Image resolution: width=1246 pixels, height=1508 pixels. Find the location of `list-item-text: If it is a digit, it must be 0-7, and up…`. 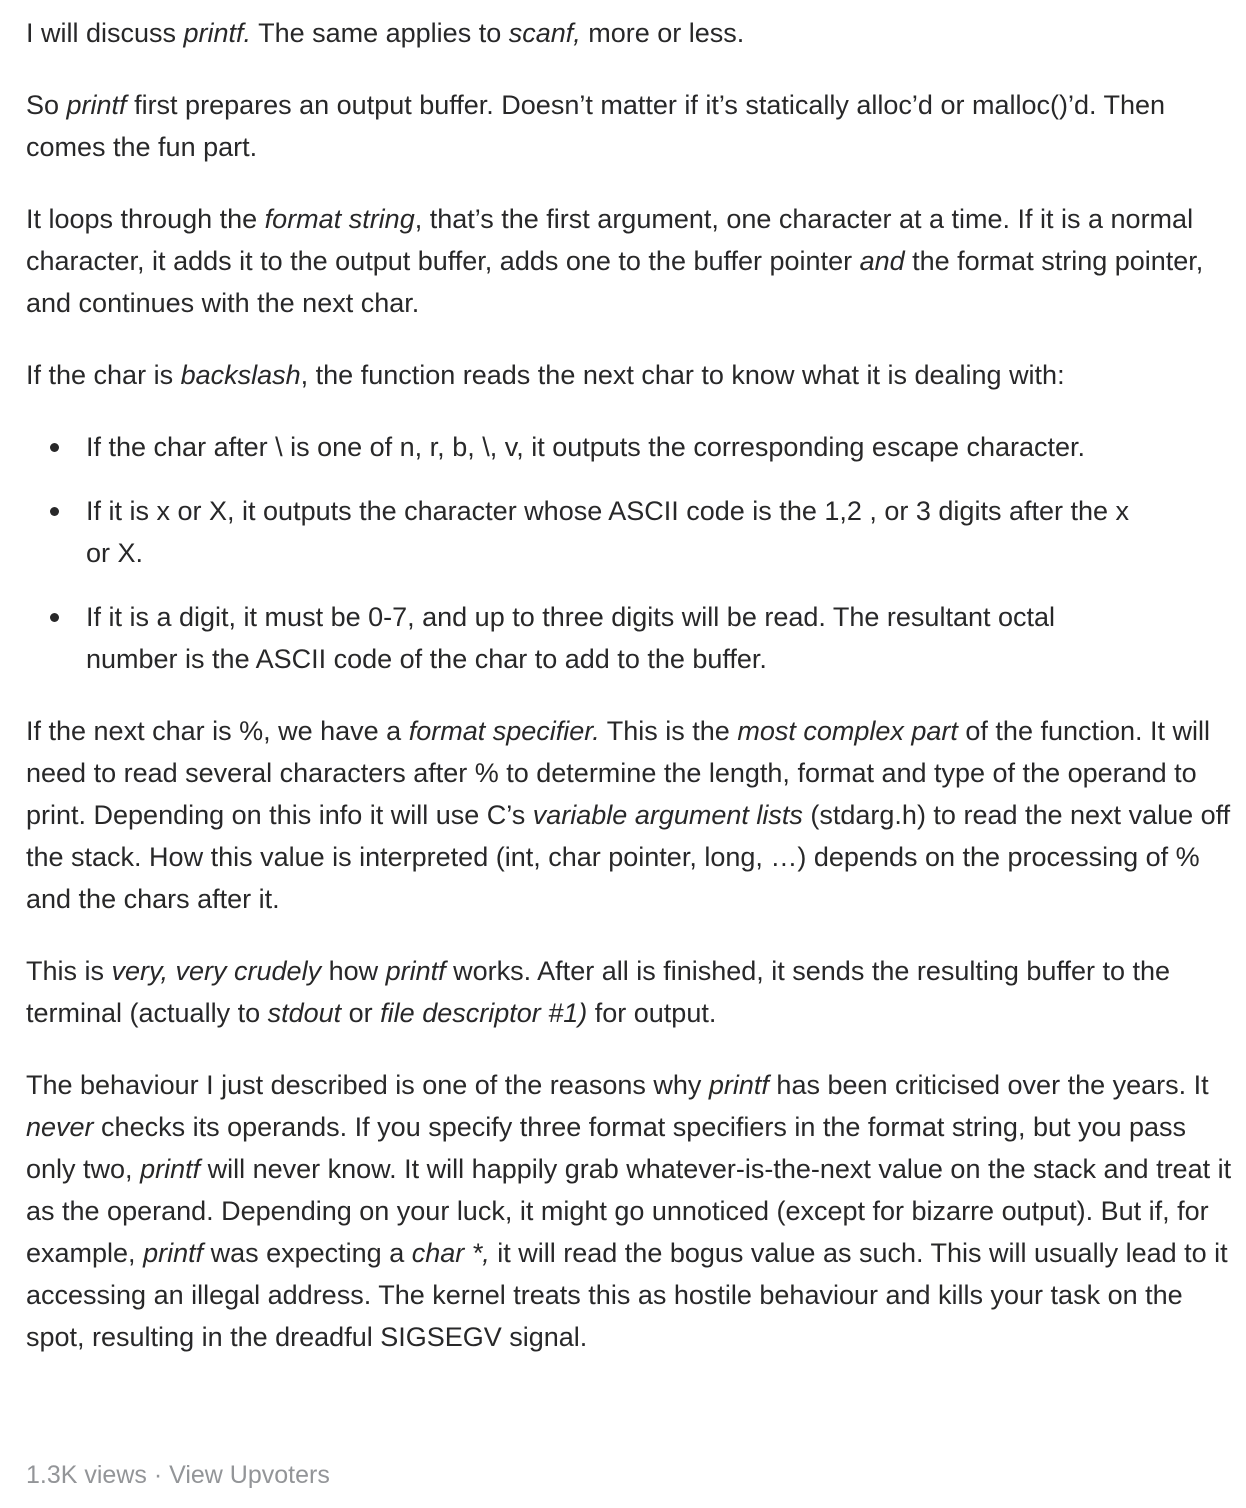

list-item-text: If it is a digit, it must be 0-7, and up… is located at coordinates (571, 638).